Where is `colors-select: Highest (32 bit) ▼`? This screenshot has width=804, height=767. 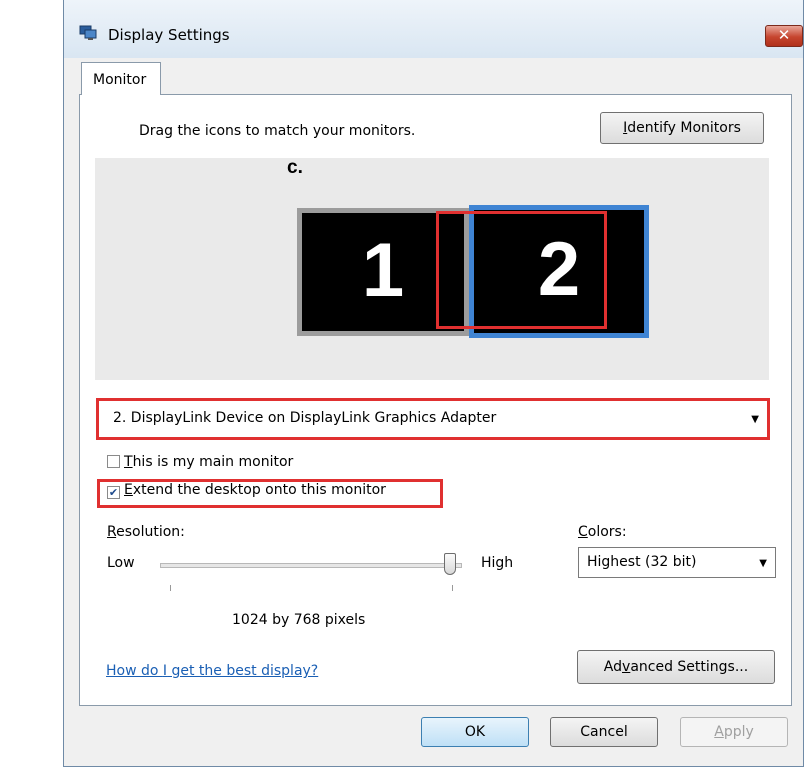
colors-select: Highest (32 bit) ▼ is located at coordinates (677, 562).